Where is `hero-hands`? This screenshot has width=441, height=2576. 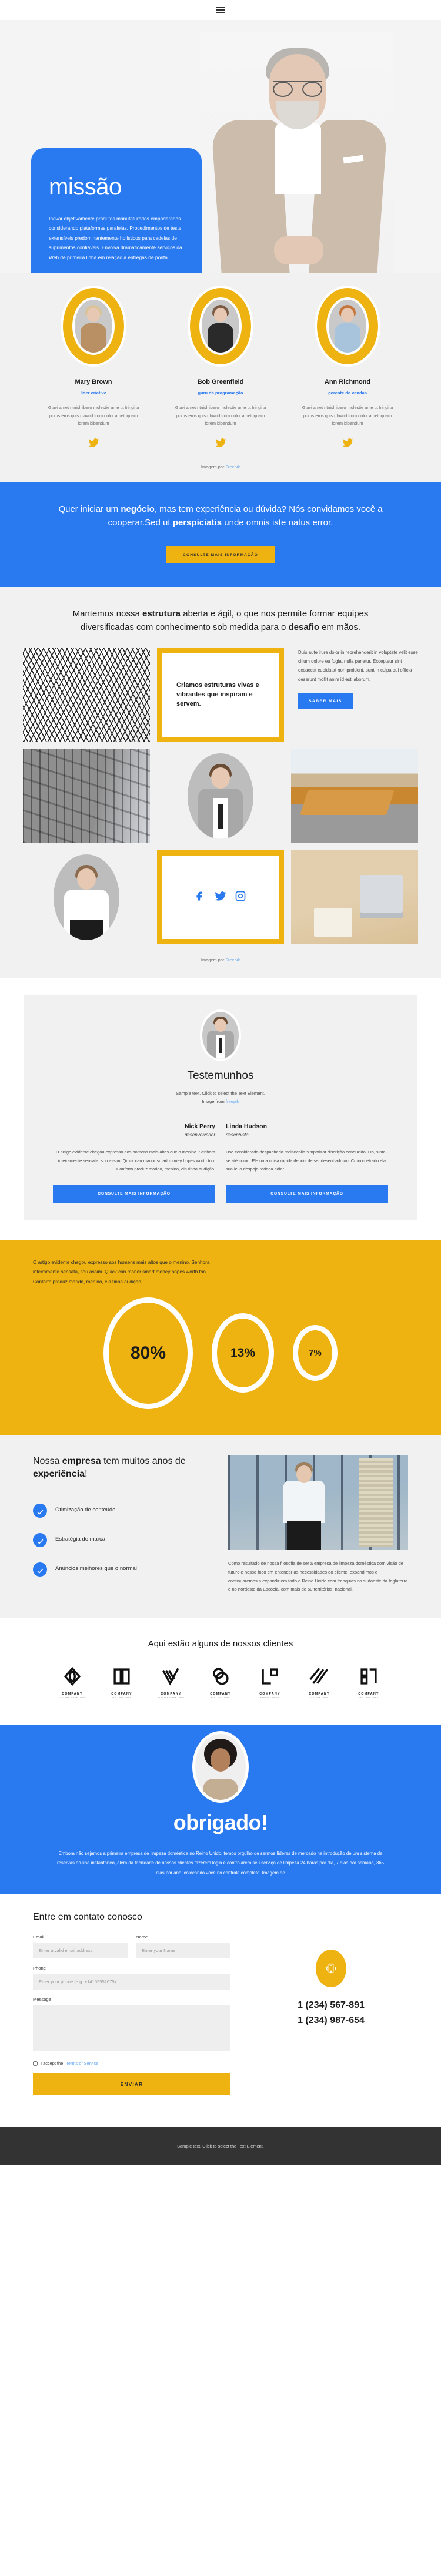
hero-hands is located at coordinates (298, 250).